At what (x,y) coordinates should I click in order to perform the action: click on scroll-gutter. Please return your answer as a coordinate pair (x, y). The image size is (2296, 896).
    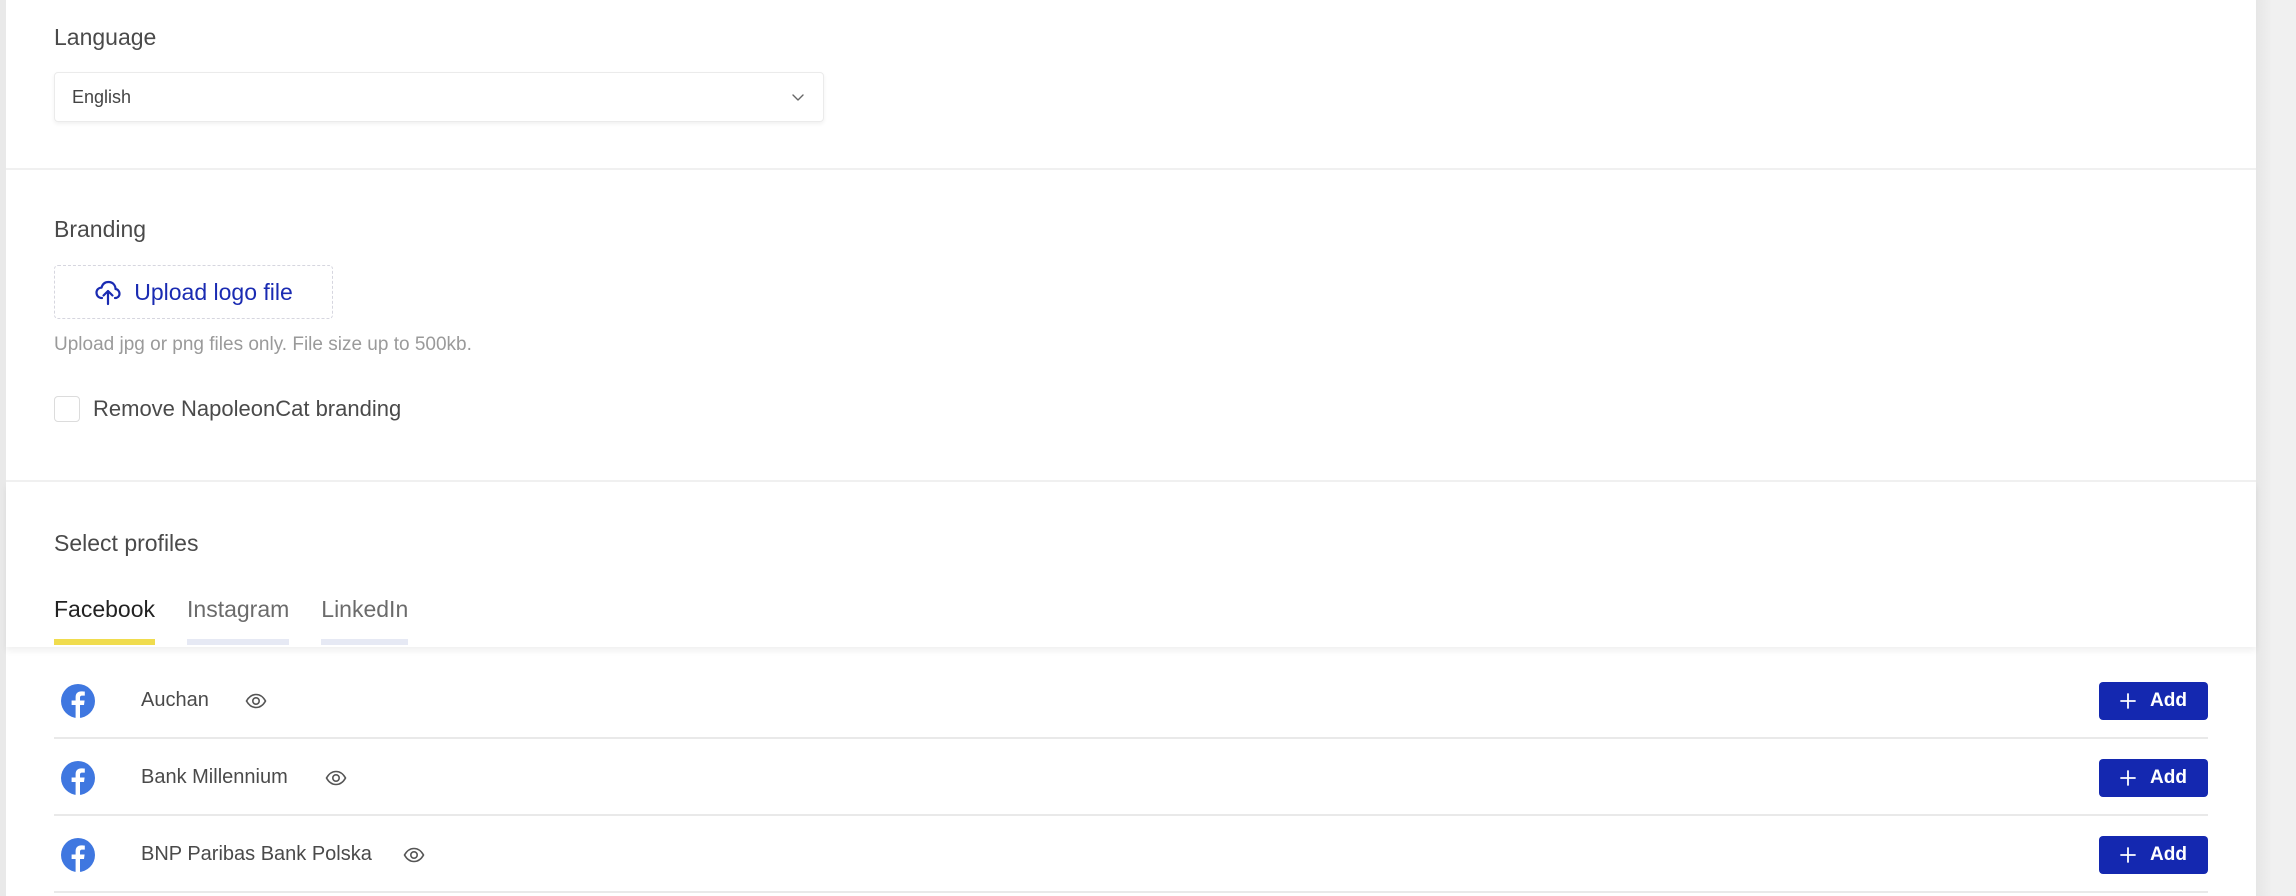
    Looking at the image, I should click on (2276, 448).